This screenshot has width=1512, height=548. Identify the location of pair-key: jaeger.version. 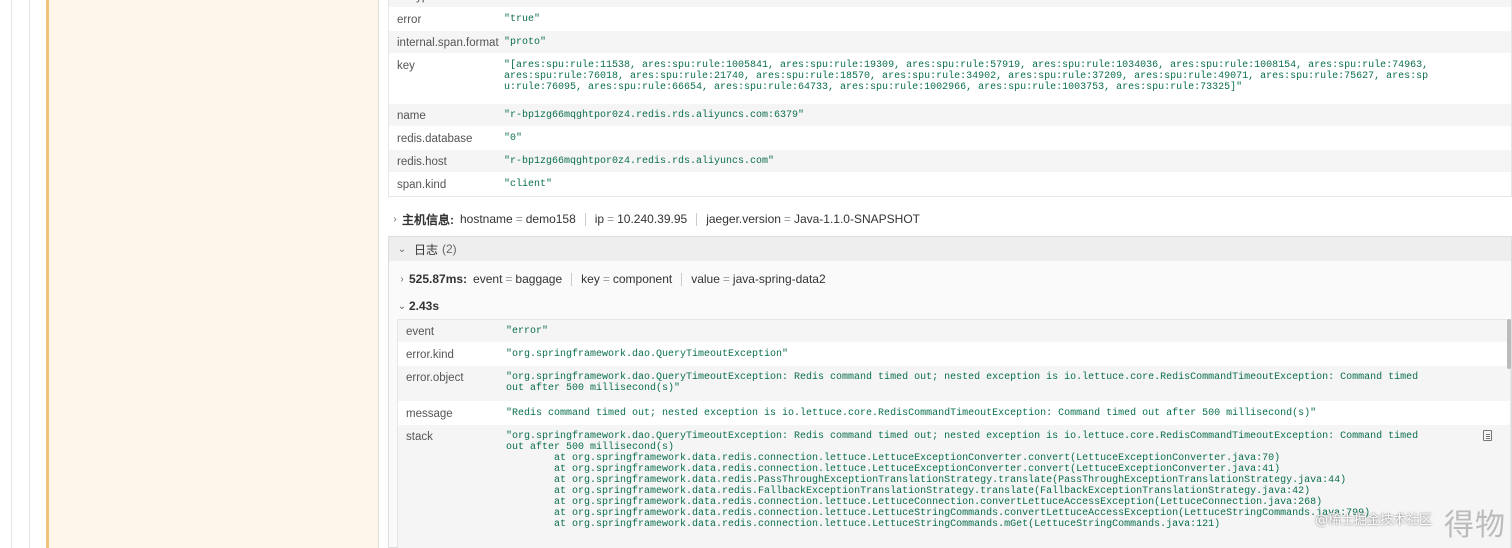
(743, 218).